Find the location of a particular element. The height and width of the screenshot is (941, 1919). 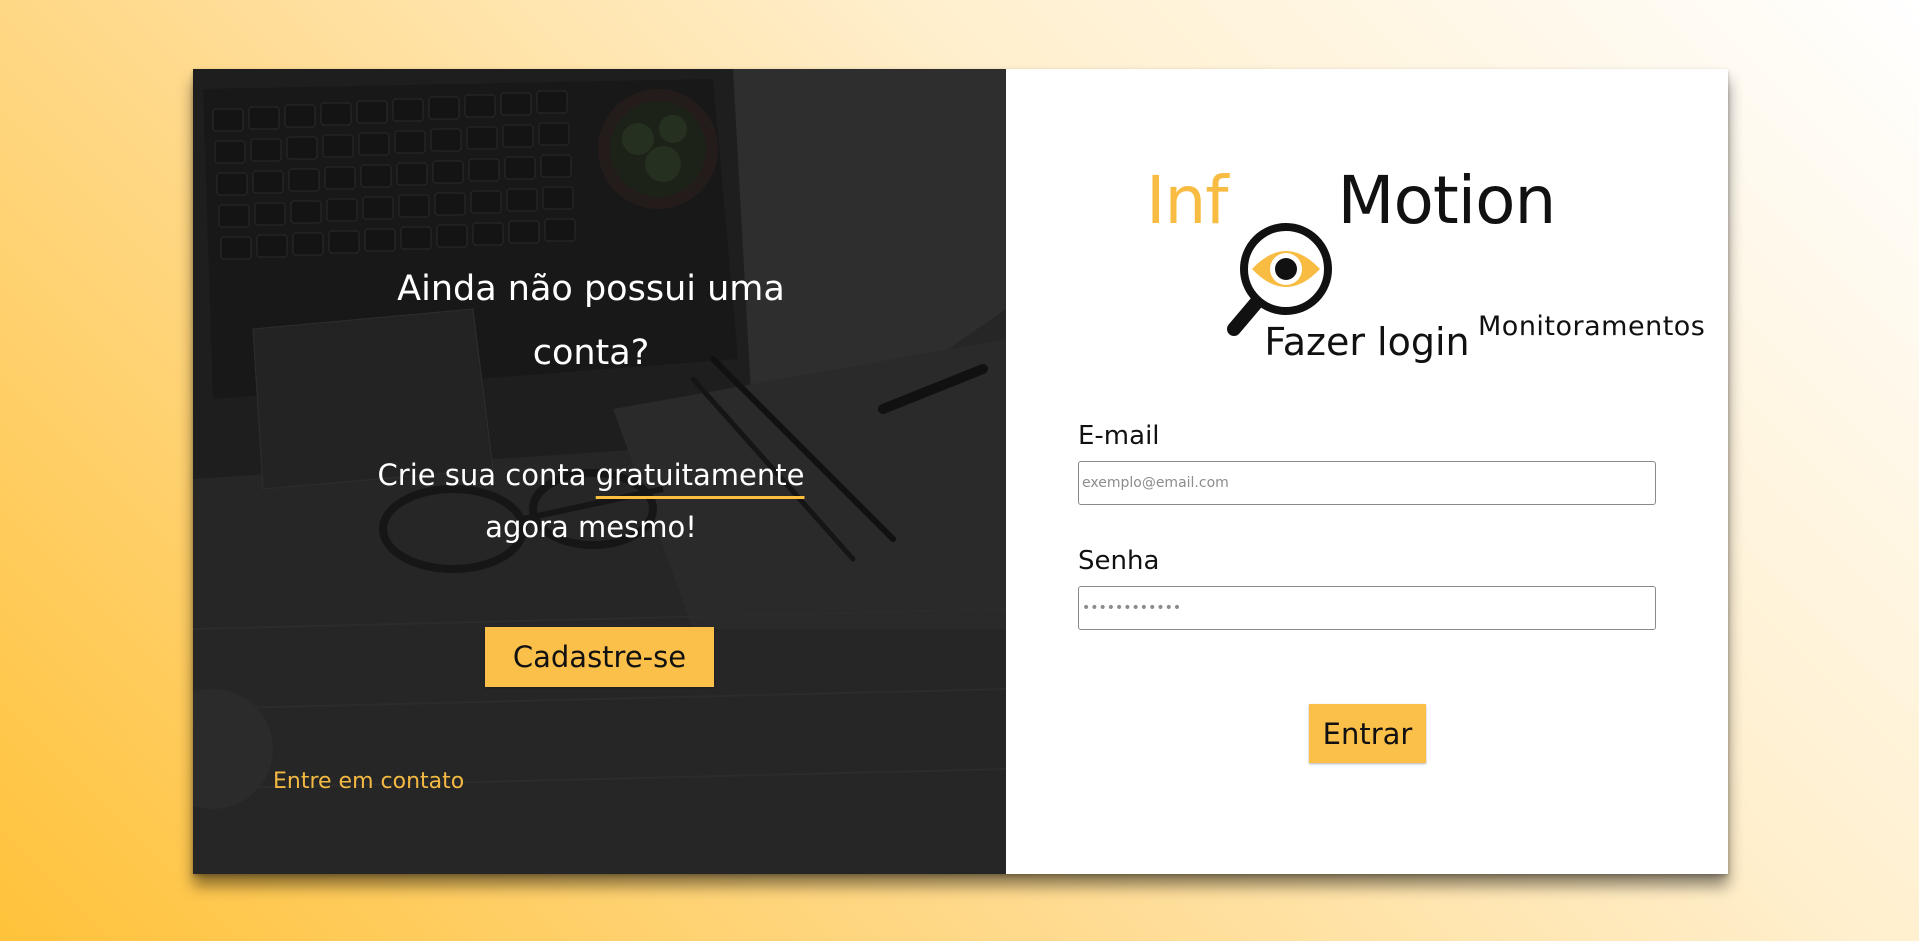

login-button: Entrar is located at coordinates (1367, 733).